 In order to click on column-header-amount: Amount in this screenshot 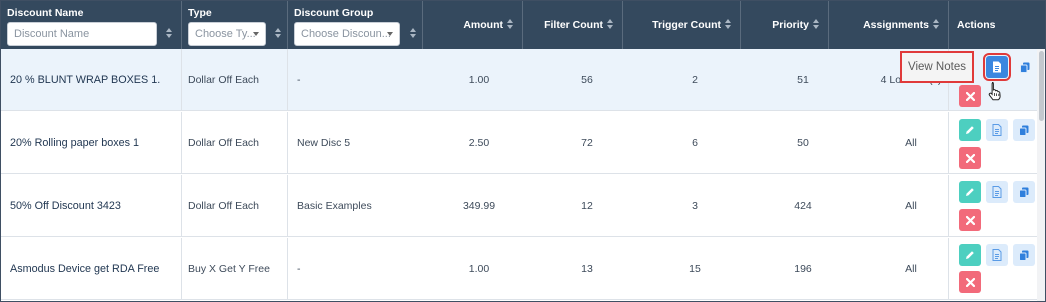, I will do `click(473, 25)`.